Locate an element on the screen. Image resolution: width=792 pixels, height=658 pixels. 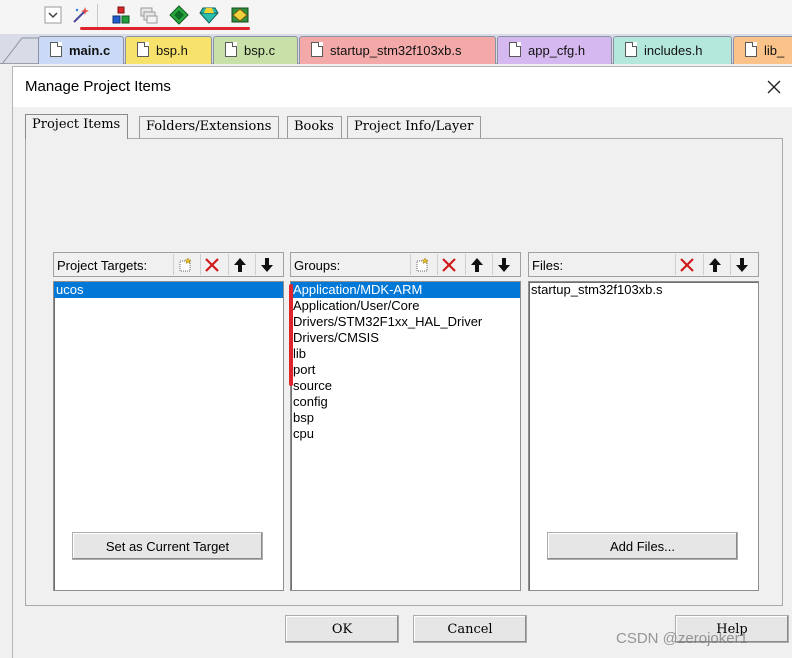
file-tab: includes.h is located at coordinates (672, 50).